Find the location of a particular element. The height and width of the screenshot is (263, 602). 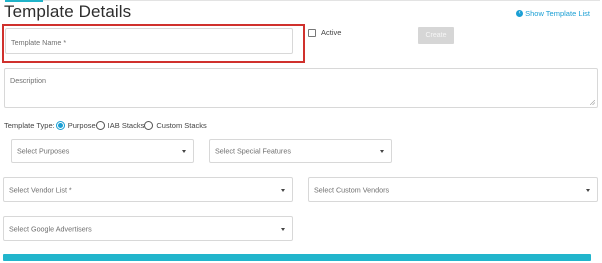

radio-iab-stacks-label: IAB Stacks is located at coordinates (126, 125).